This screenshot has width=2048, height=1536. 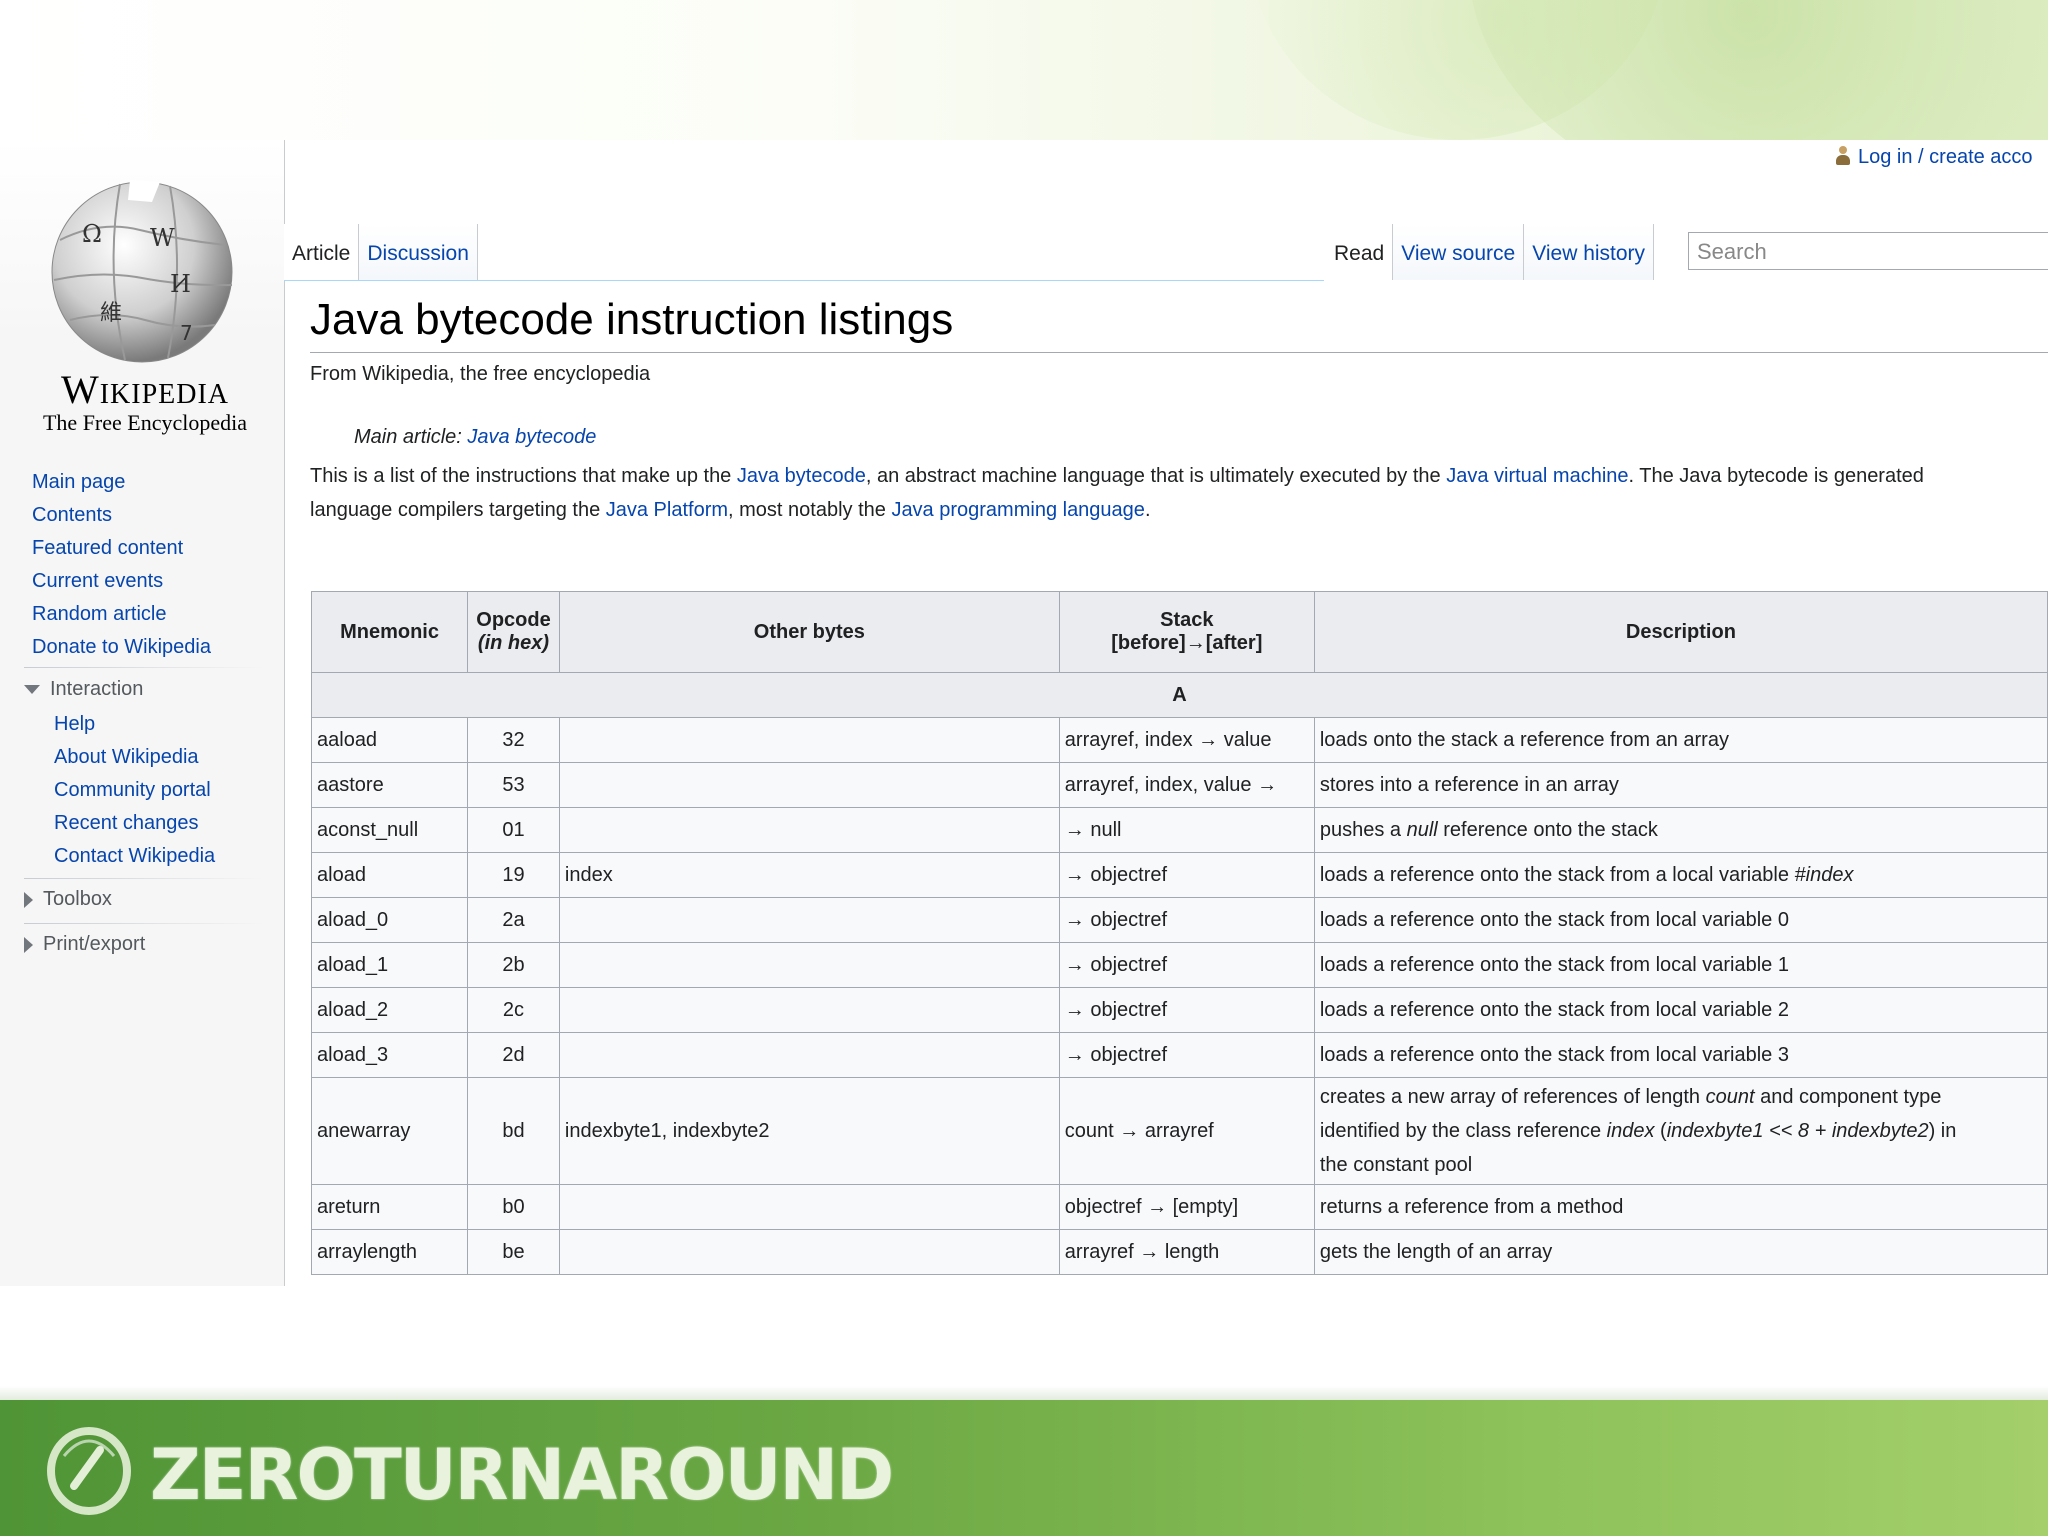 I want to click on cell-opcode: 01, so click(x=513, y=830).